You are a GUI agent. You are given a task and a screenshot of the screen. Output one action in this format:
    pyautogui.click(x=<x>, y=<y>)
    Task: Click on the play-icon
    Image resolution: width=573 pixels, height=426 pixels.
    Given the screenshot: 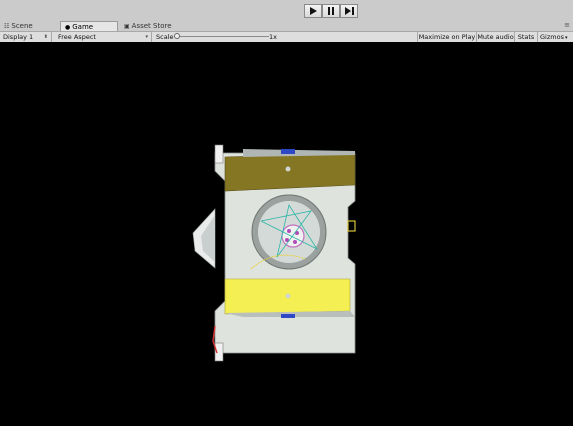 What is the action you would take?
    pyautogui.click(x=313, y=11)
    